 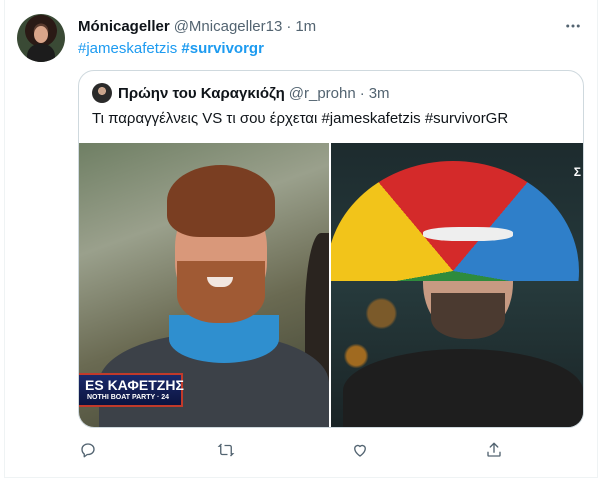 I want to click on more-icon, so click(x=573, y=26).